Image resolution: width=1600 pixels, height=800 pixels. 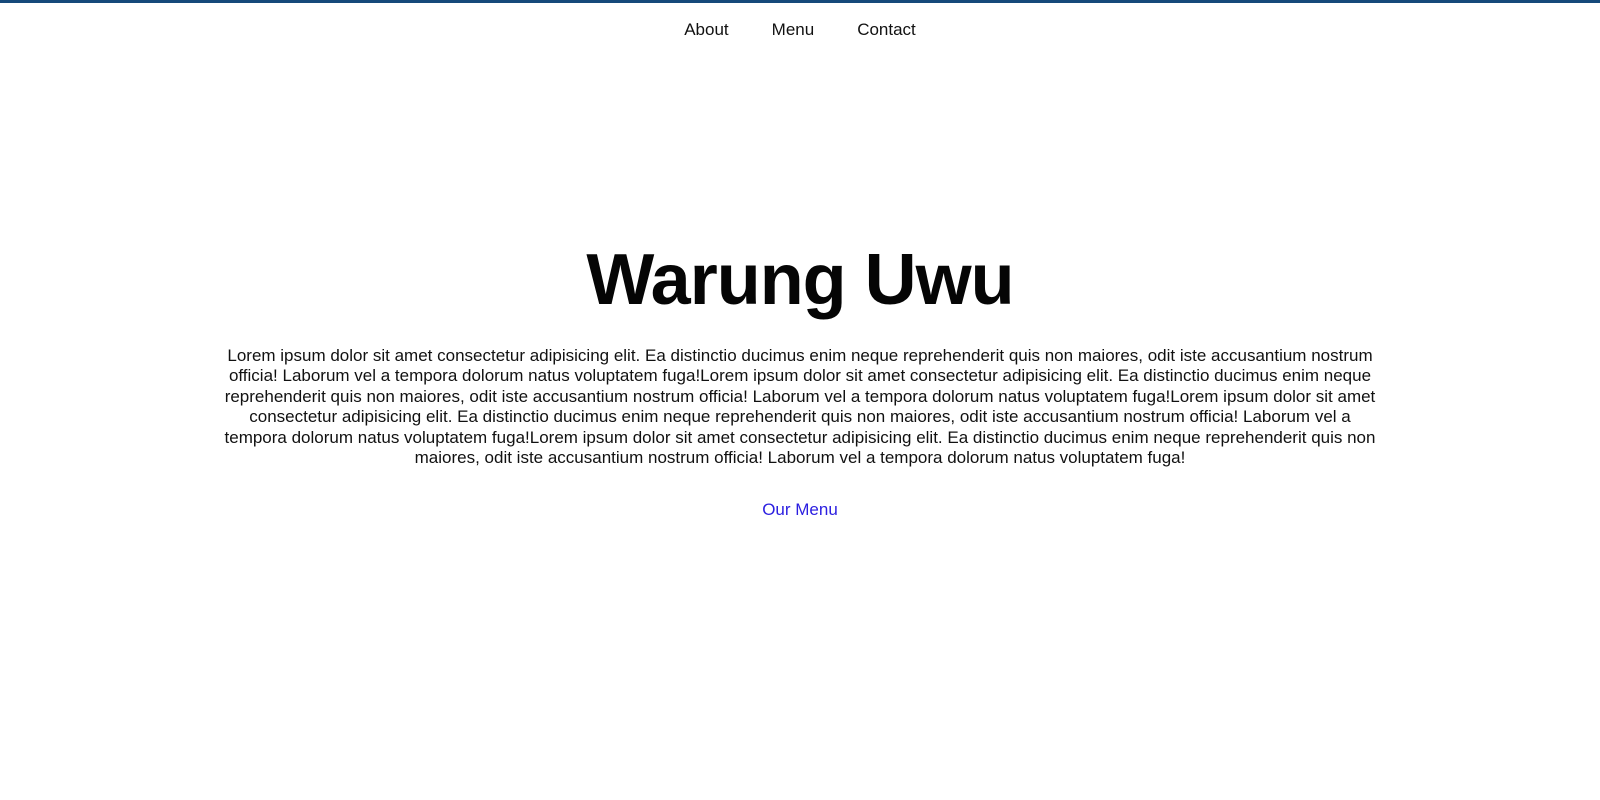 I want to click on top-nav: About Menu Contact, so click(x=800, y=30).